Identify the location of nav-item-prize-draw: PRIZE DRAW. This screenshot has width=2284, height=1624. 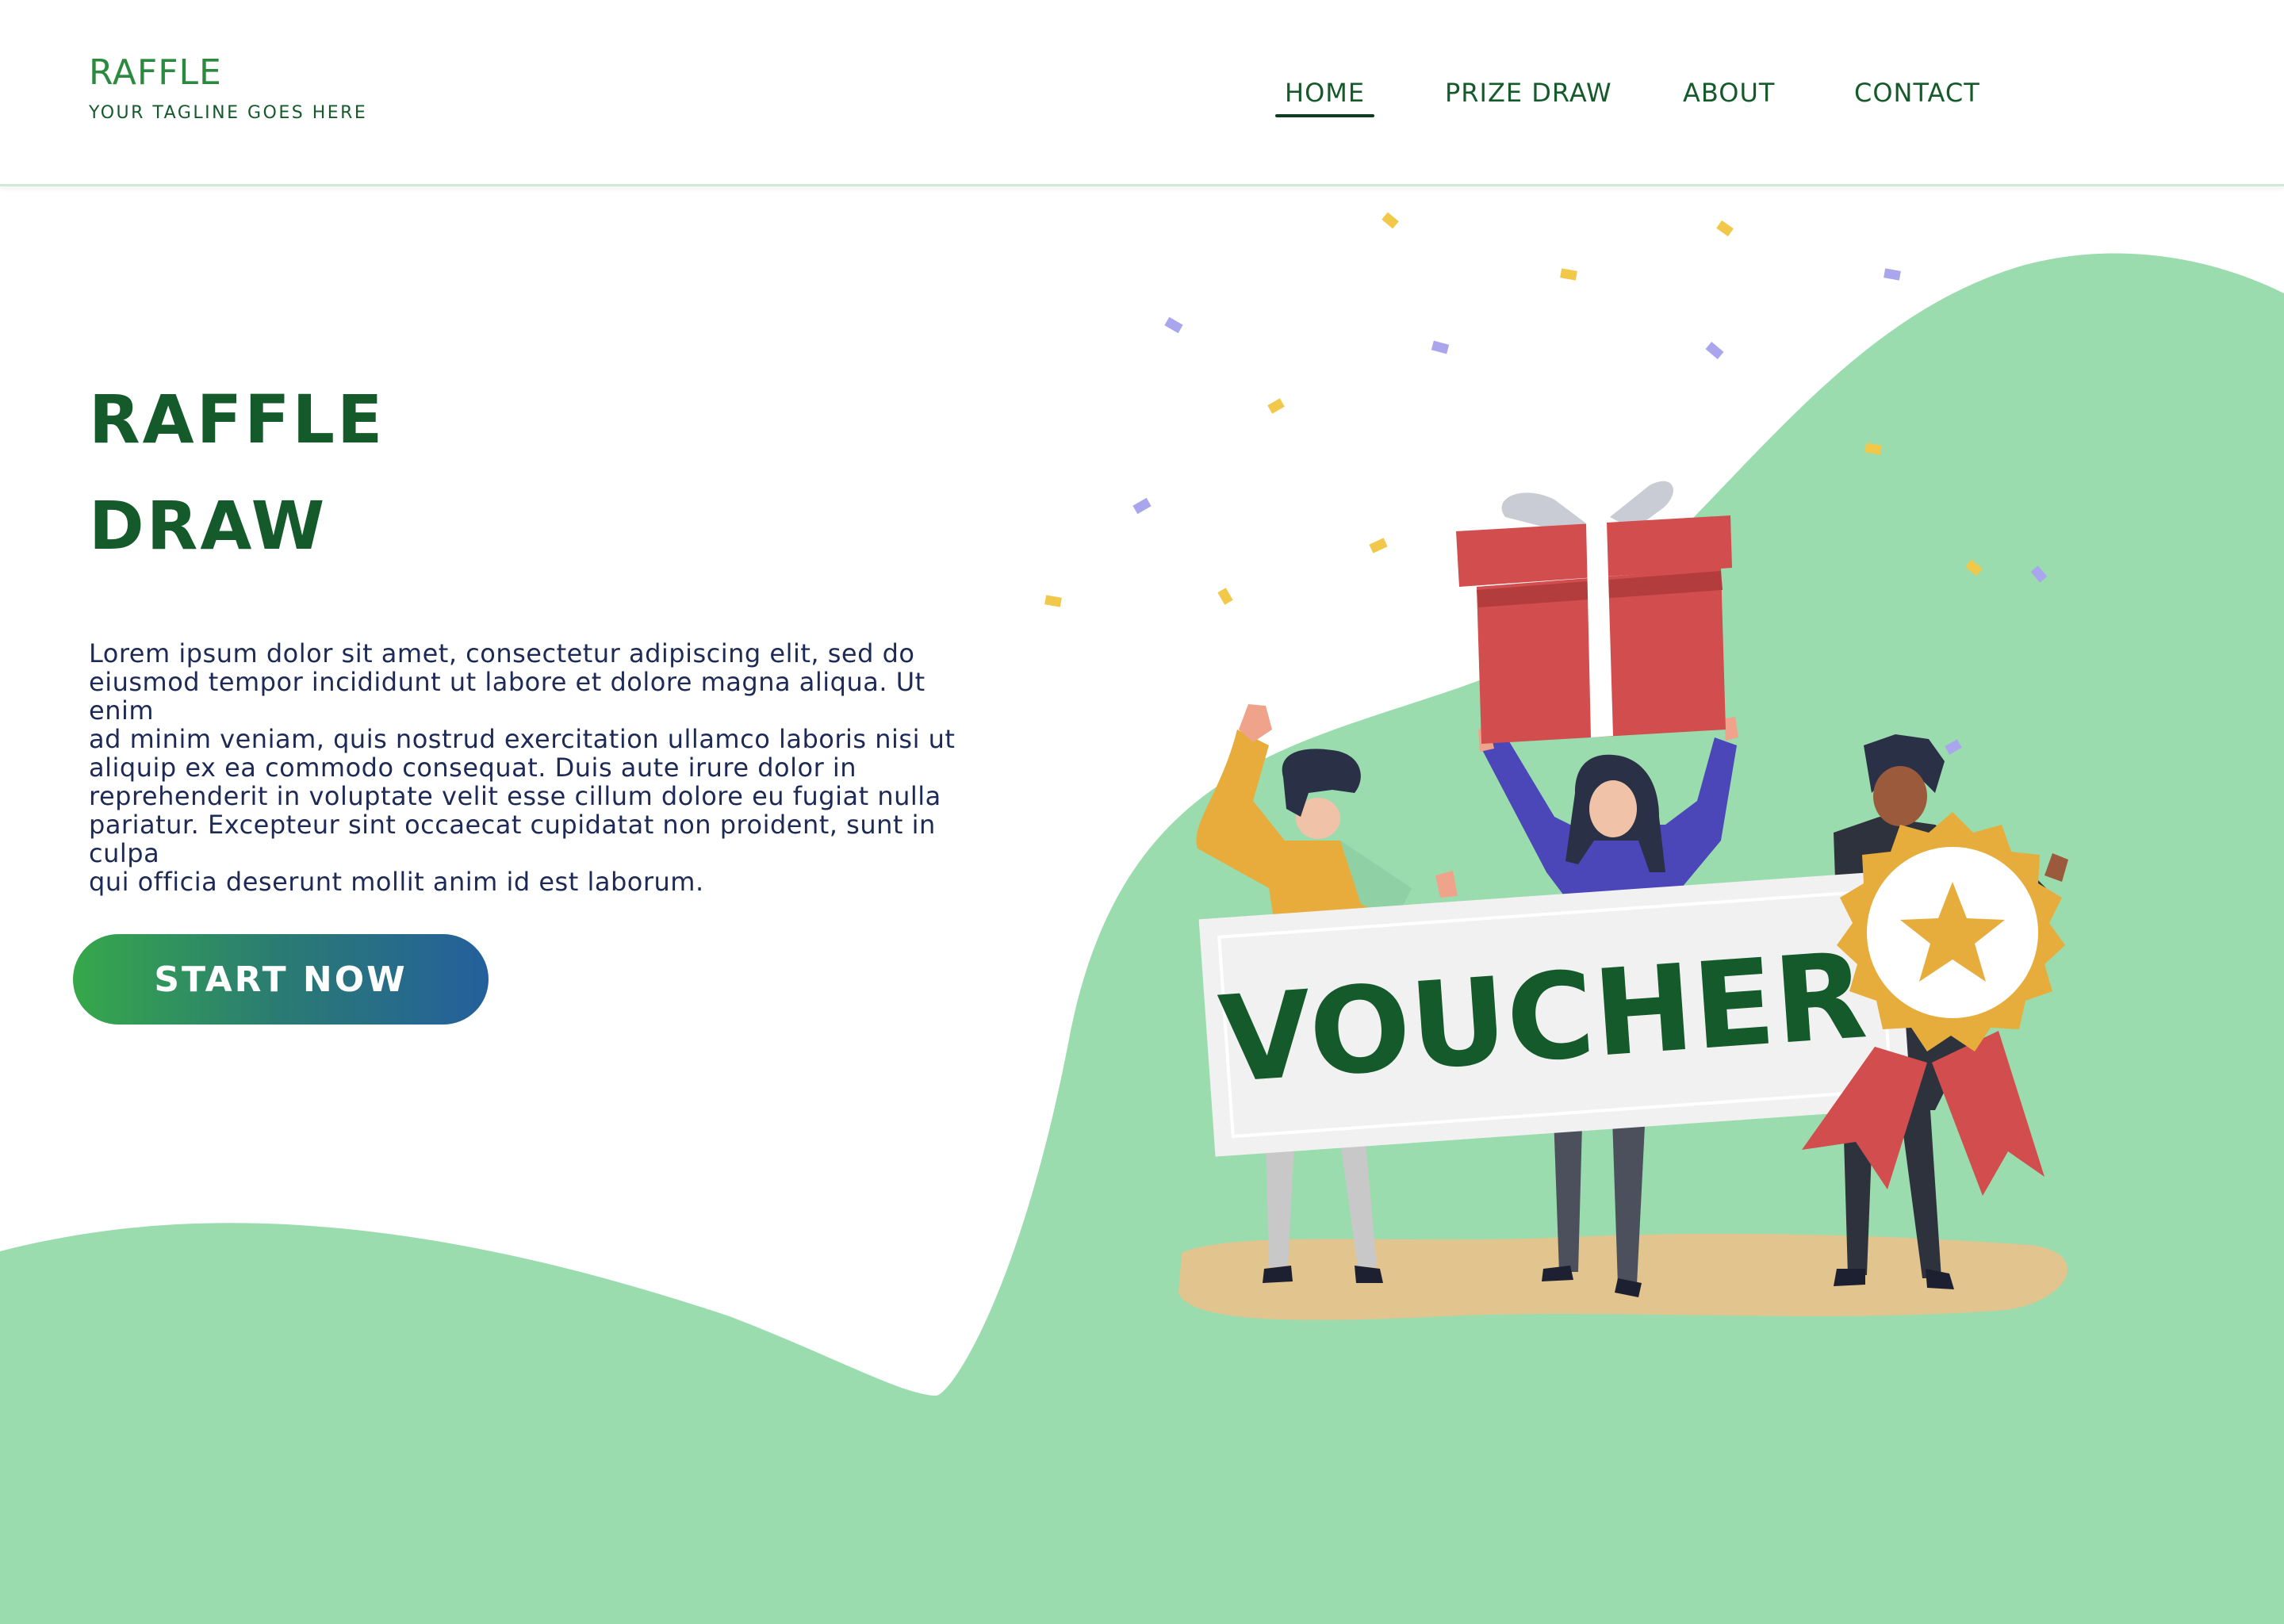
(1528, 93).